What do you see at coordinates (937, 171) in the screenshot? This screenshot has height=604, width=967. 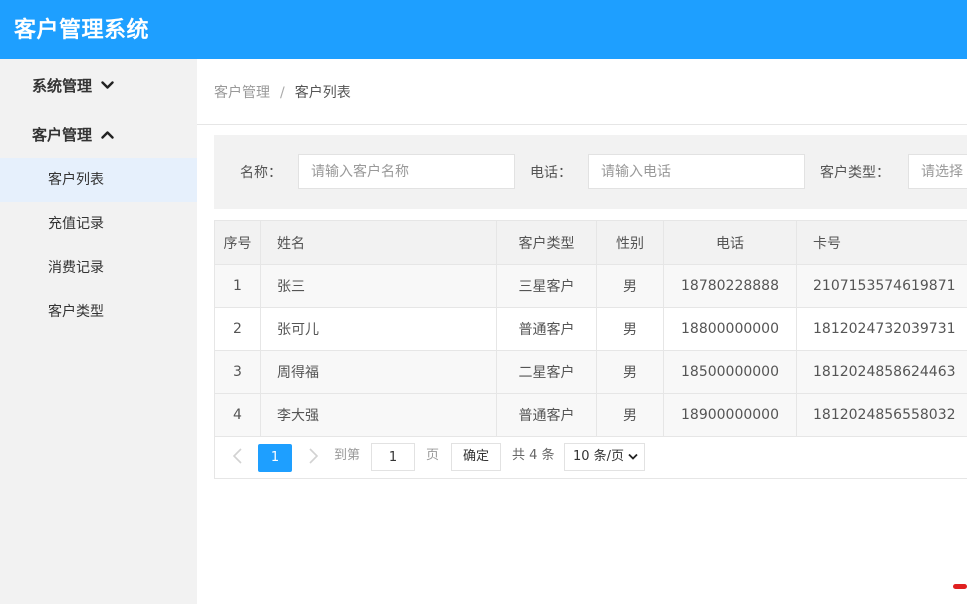 I see `customer-type-select` at bounding box center [937, 171].